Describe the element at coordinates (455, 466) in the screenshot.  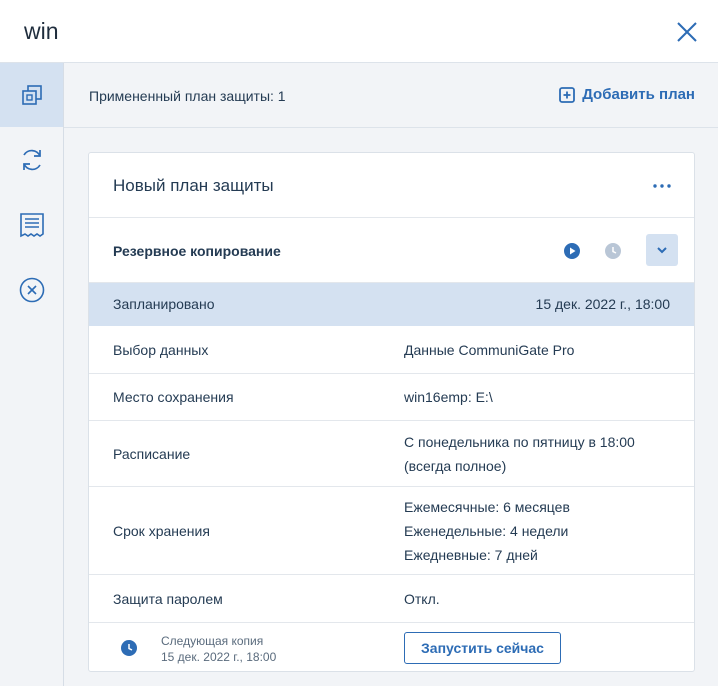
I see `value-line: (всегда полное)` at that location.